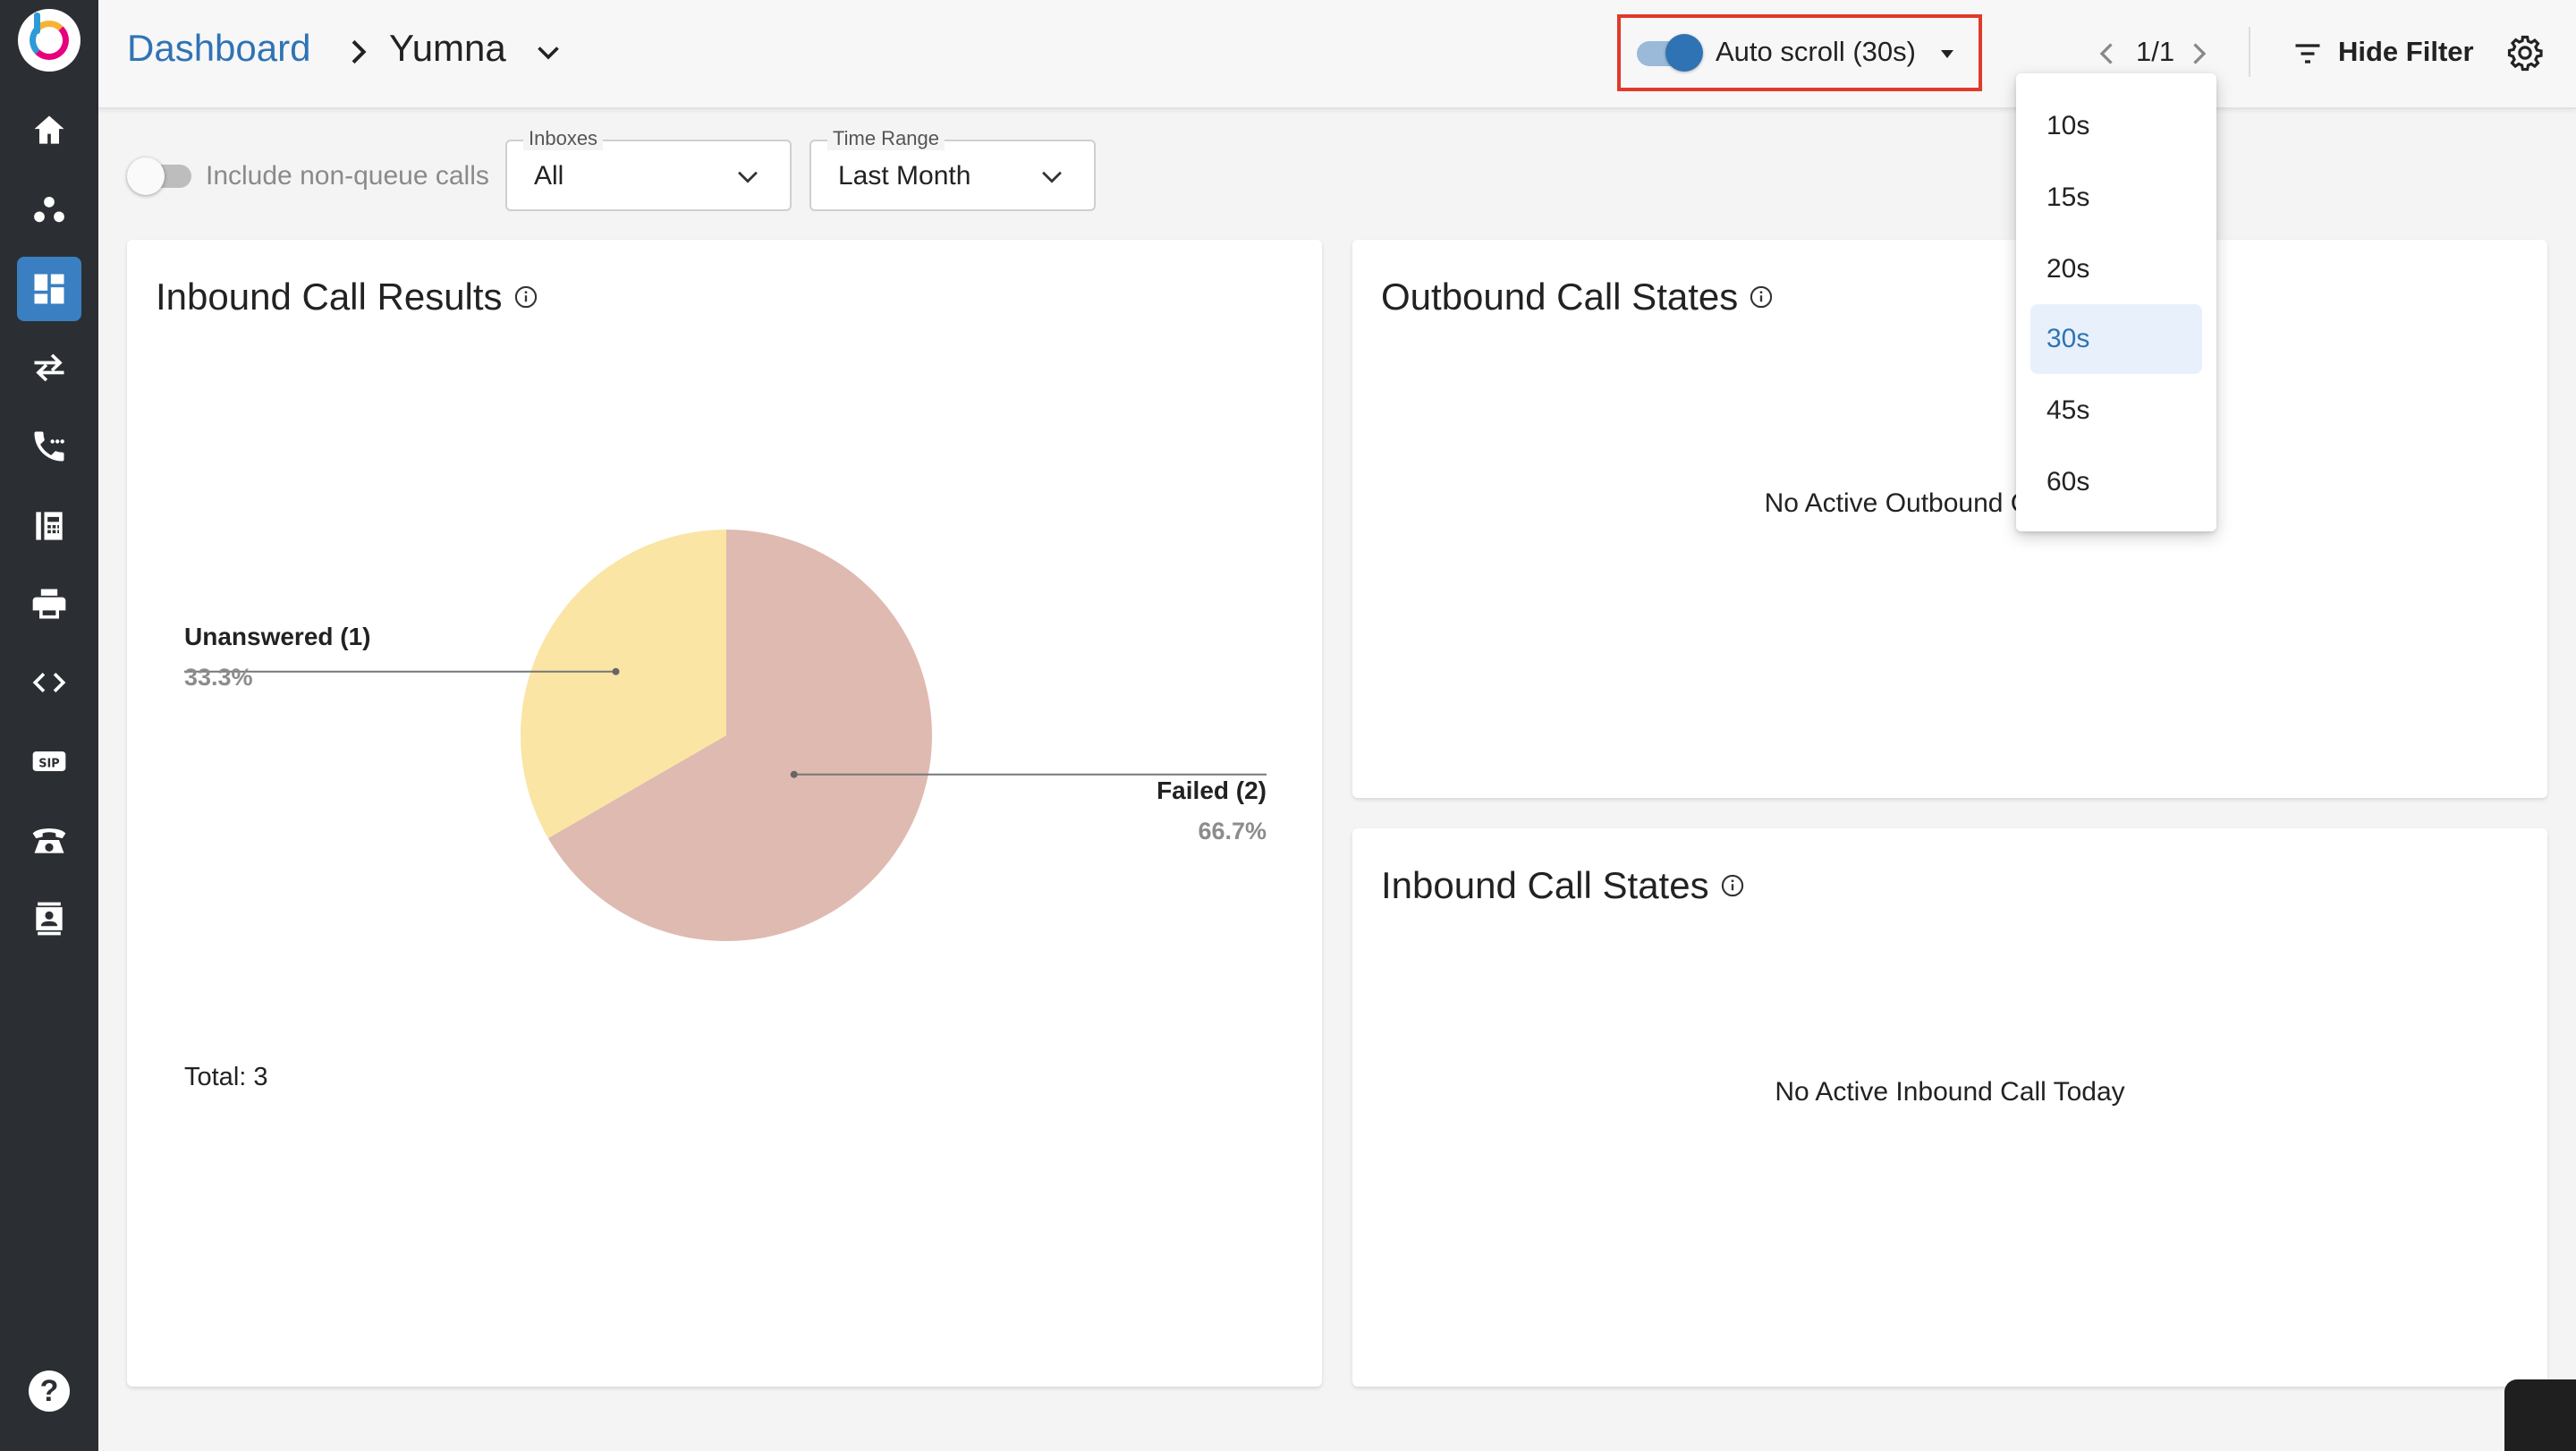  Describe the element at coordinates (2540, 1415) in the screenshot. I see `chat-widget-corner` at that location.